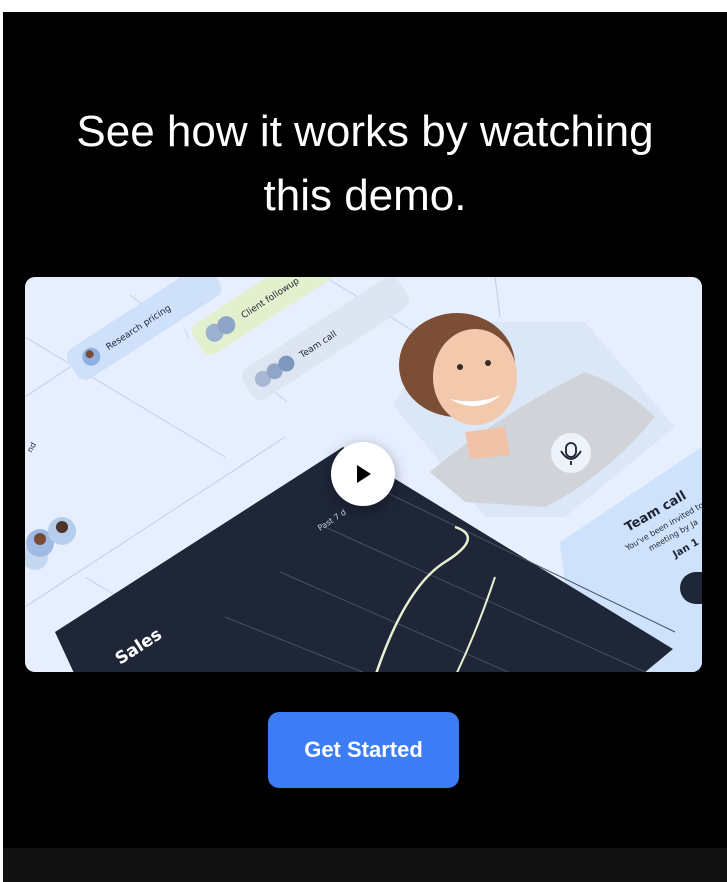 Image resolution: width=727 pixels, height=882 pixels. Describe the element at coordinates (534, 415) in the screenshot. I see `avatar-card` at that location.